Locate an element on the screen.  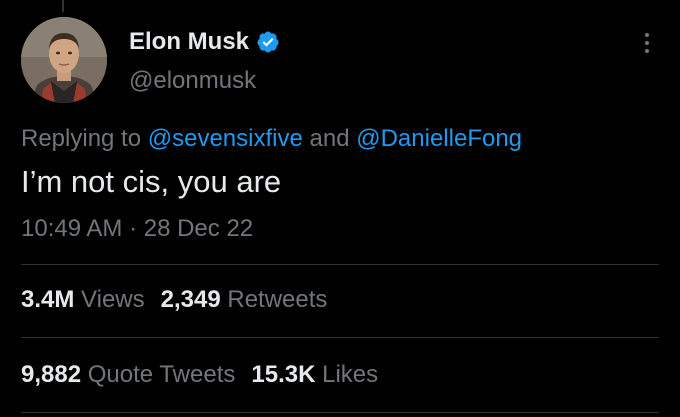
more-options-icon is located at coordinates (647, 43).